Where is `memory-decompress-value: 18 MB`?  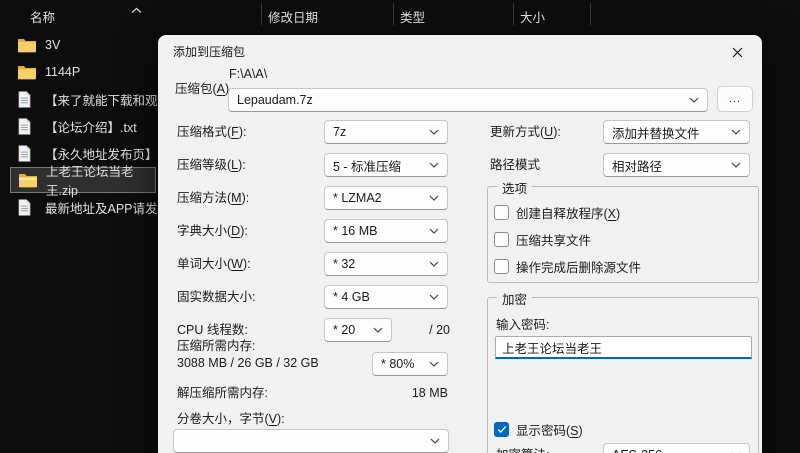
memory-decompress-value: 18 MB is located at coordinates (429, 393).